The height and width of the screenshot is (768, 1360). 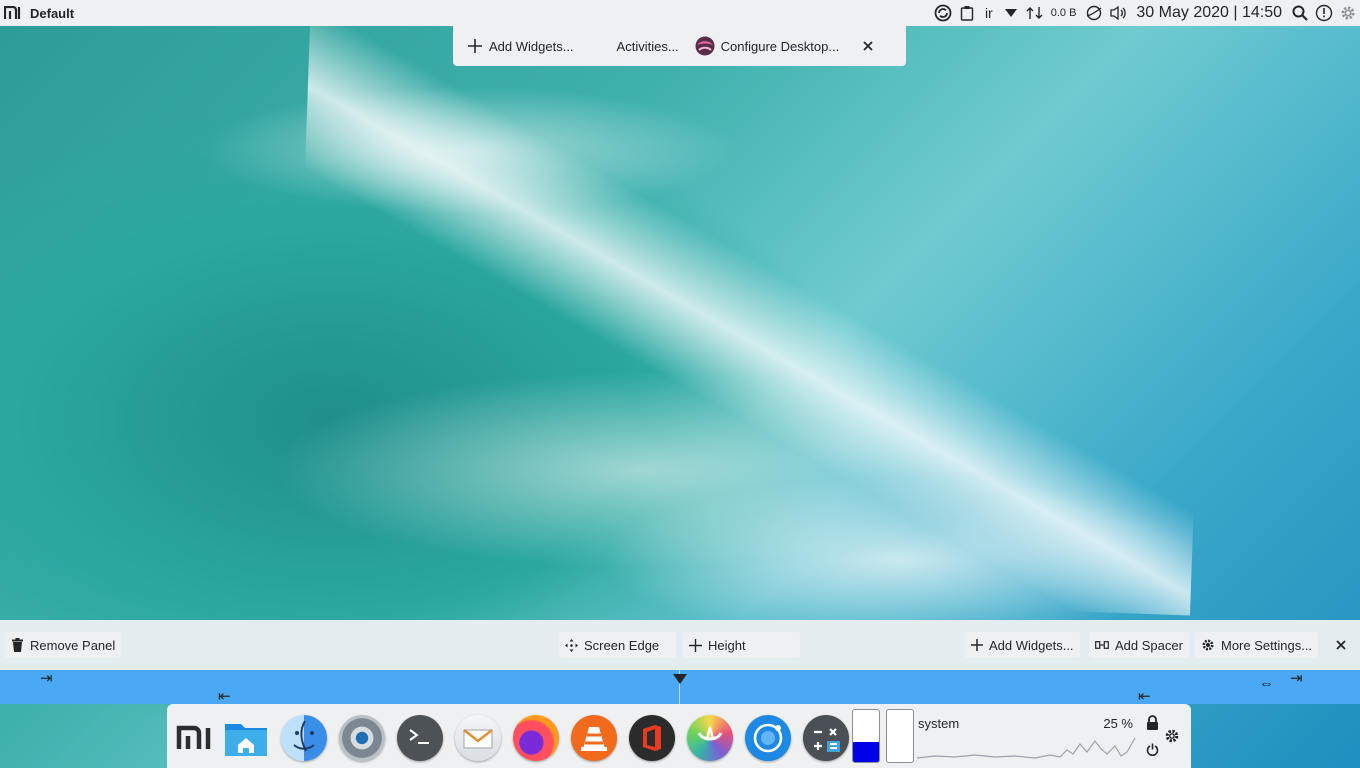 What do you see at coordinates (989, 13) in the screenshot?
I see `keyboard-layout: ir` at bounding box center [989, 13].